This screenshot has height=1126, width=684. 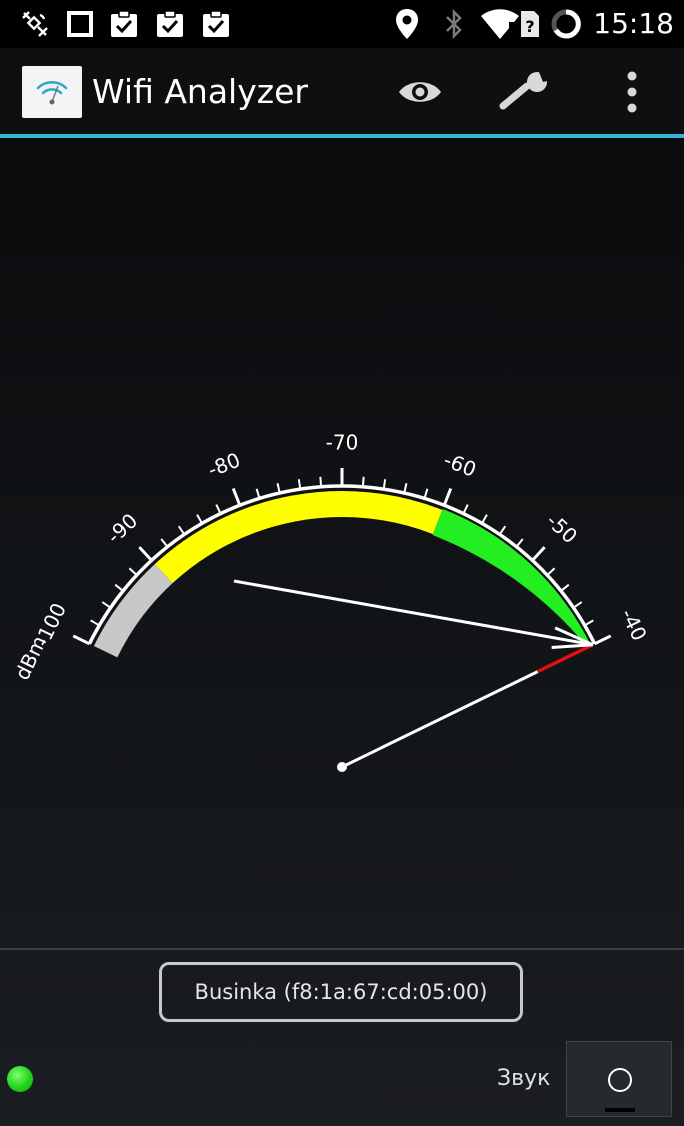 I want to click on location-pin-icon, so click(x=407, y=24).